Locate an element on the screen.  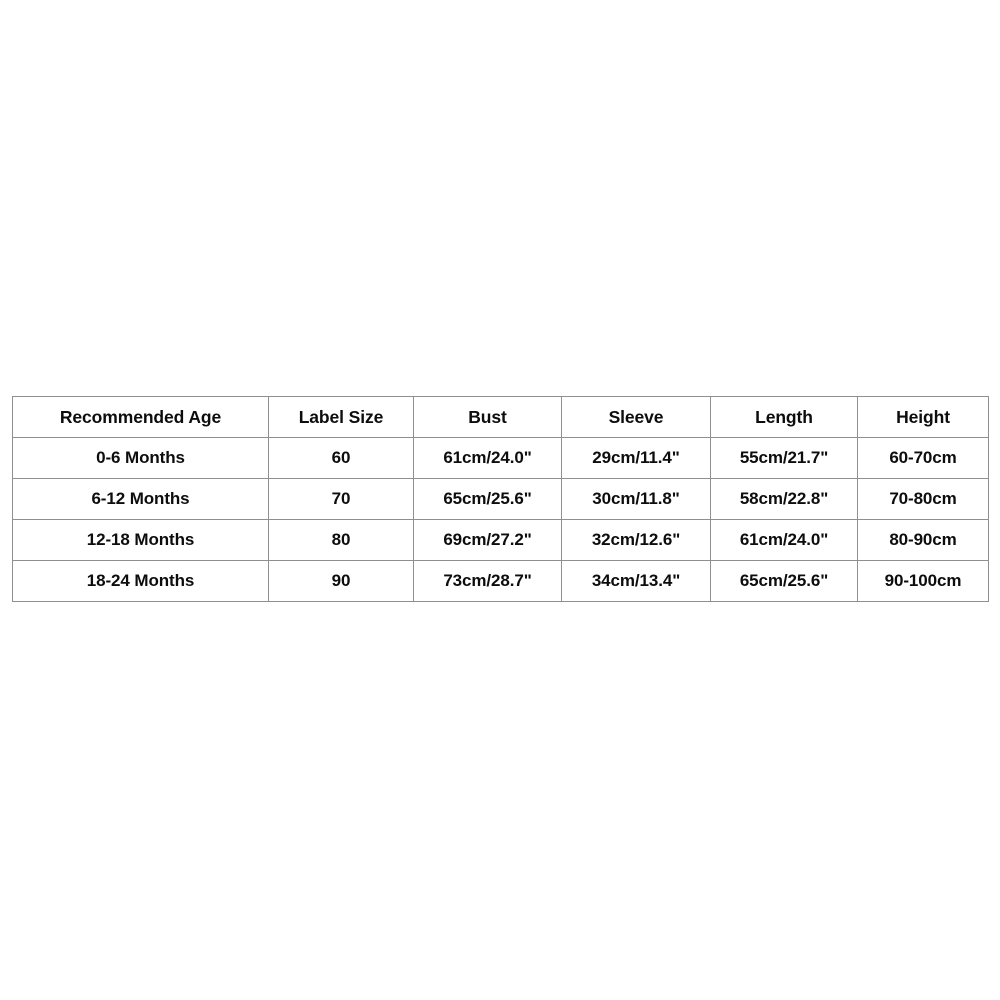
cell-length: 55cm/21.7" is located at coordinates (784, 458).